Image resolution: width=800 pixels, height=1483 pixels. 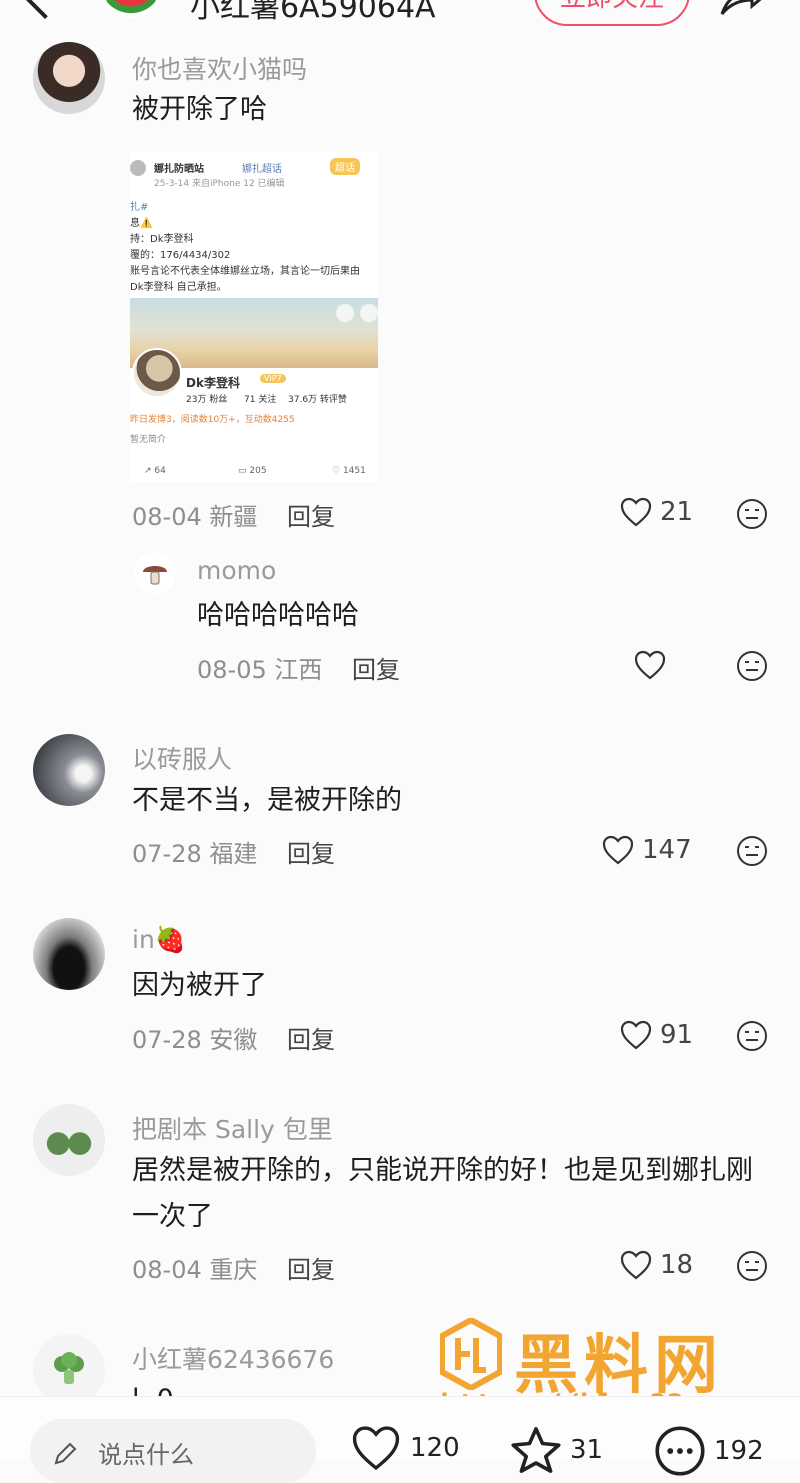 I want to click on profile-likes: 37.6万 转评赞, so click(x=317, y=400).